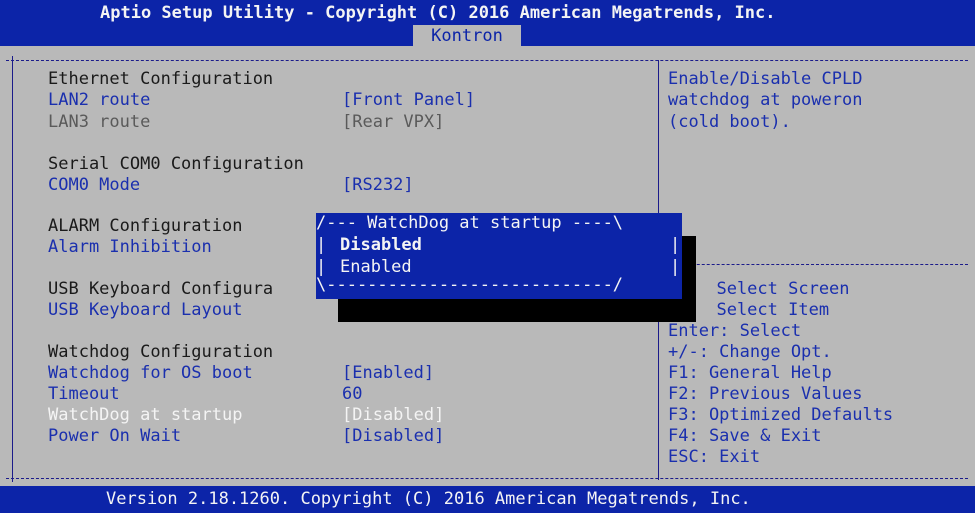 This screenshot has height=513, width=975. What do you see at coordinates (765, 100) in the screenshot?
I see `help-text-line-2: watchdog at poweron` at bounding box center [765, 100].